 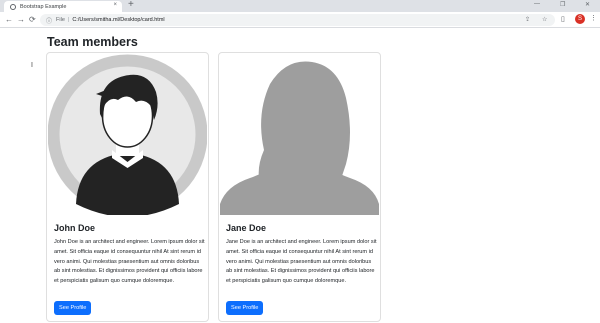 What do you see at coordinates (32, 20) in the screenshot?
I see `reload-button: ⟳` at bounding box center [32, 20].